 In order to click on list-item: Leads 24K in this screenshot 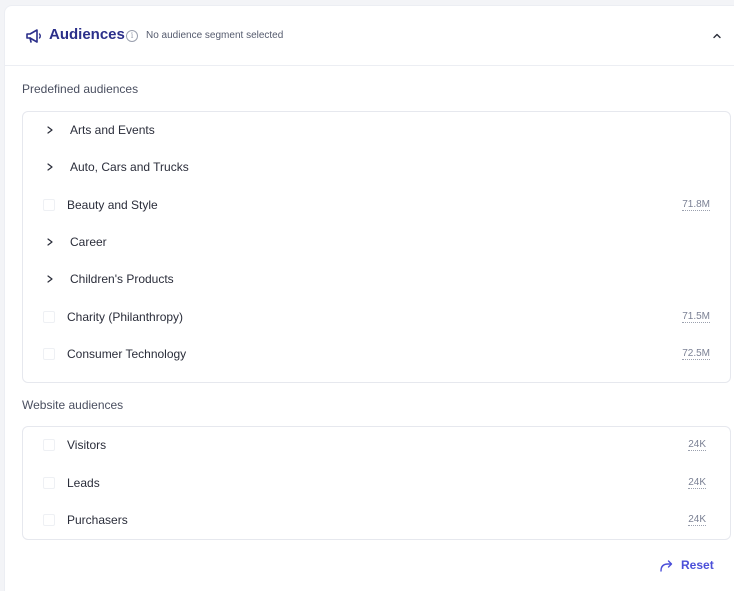, I will do `click(376, 483)`.